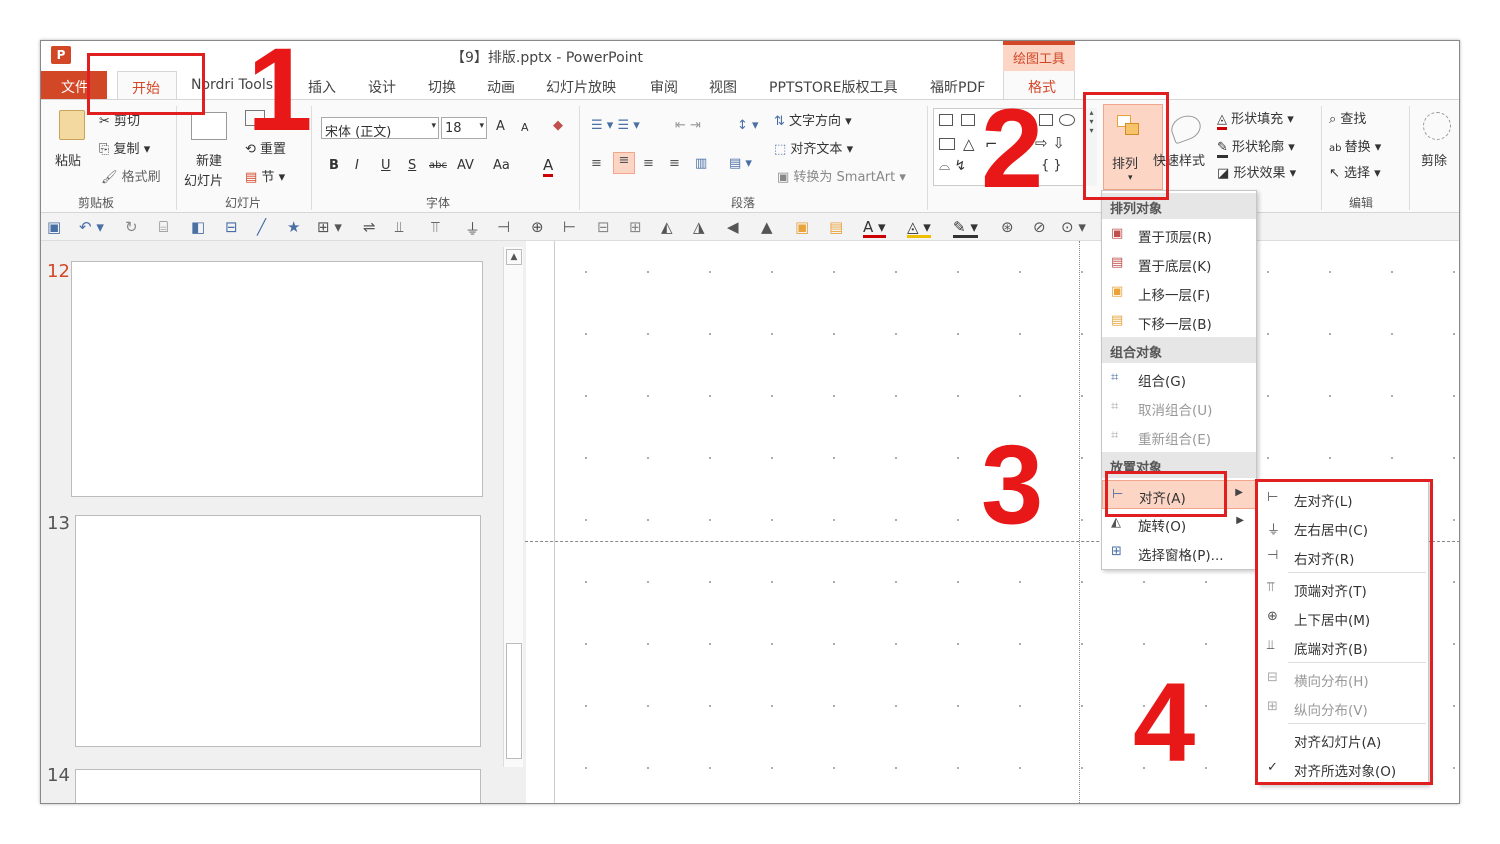  What do you see at coordinates (1179, 263) in the screenshot?
I see `send-to-back-item: ▤ 置于底层(K)` at bounding box center [1179, 263].